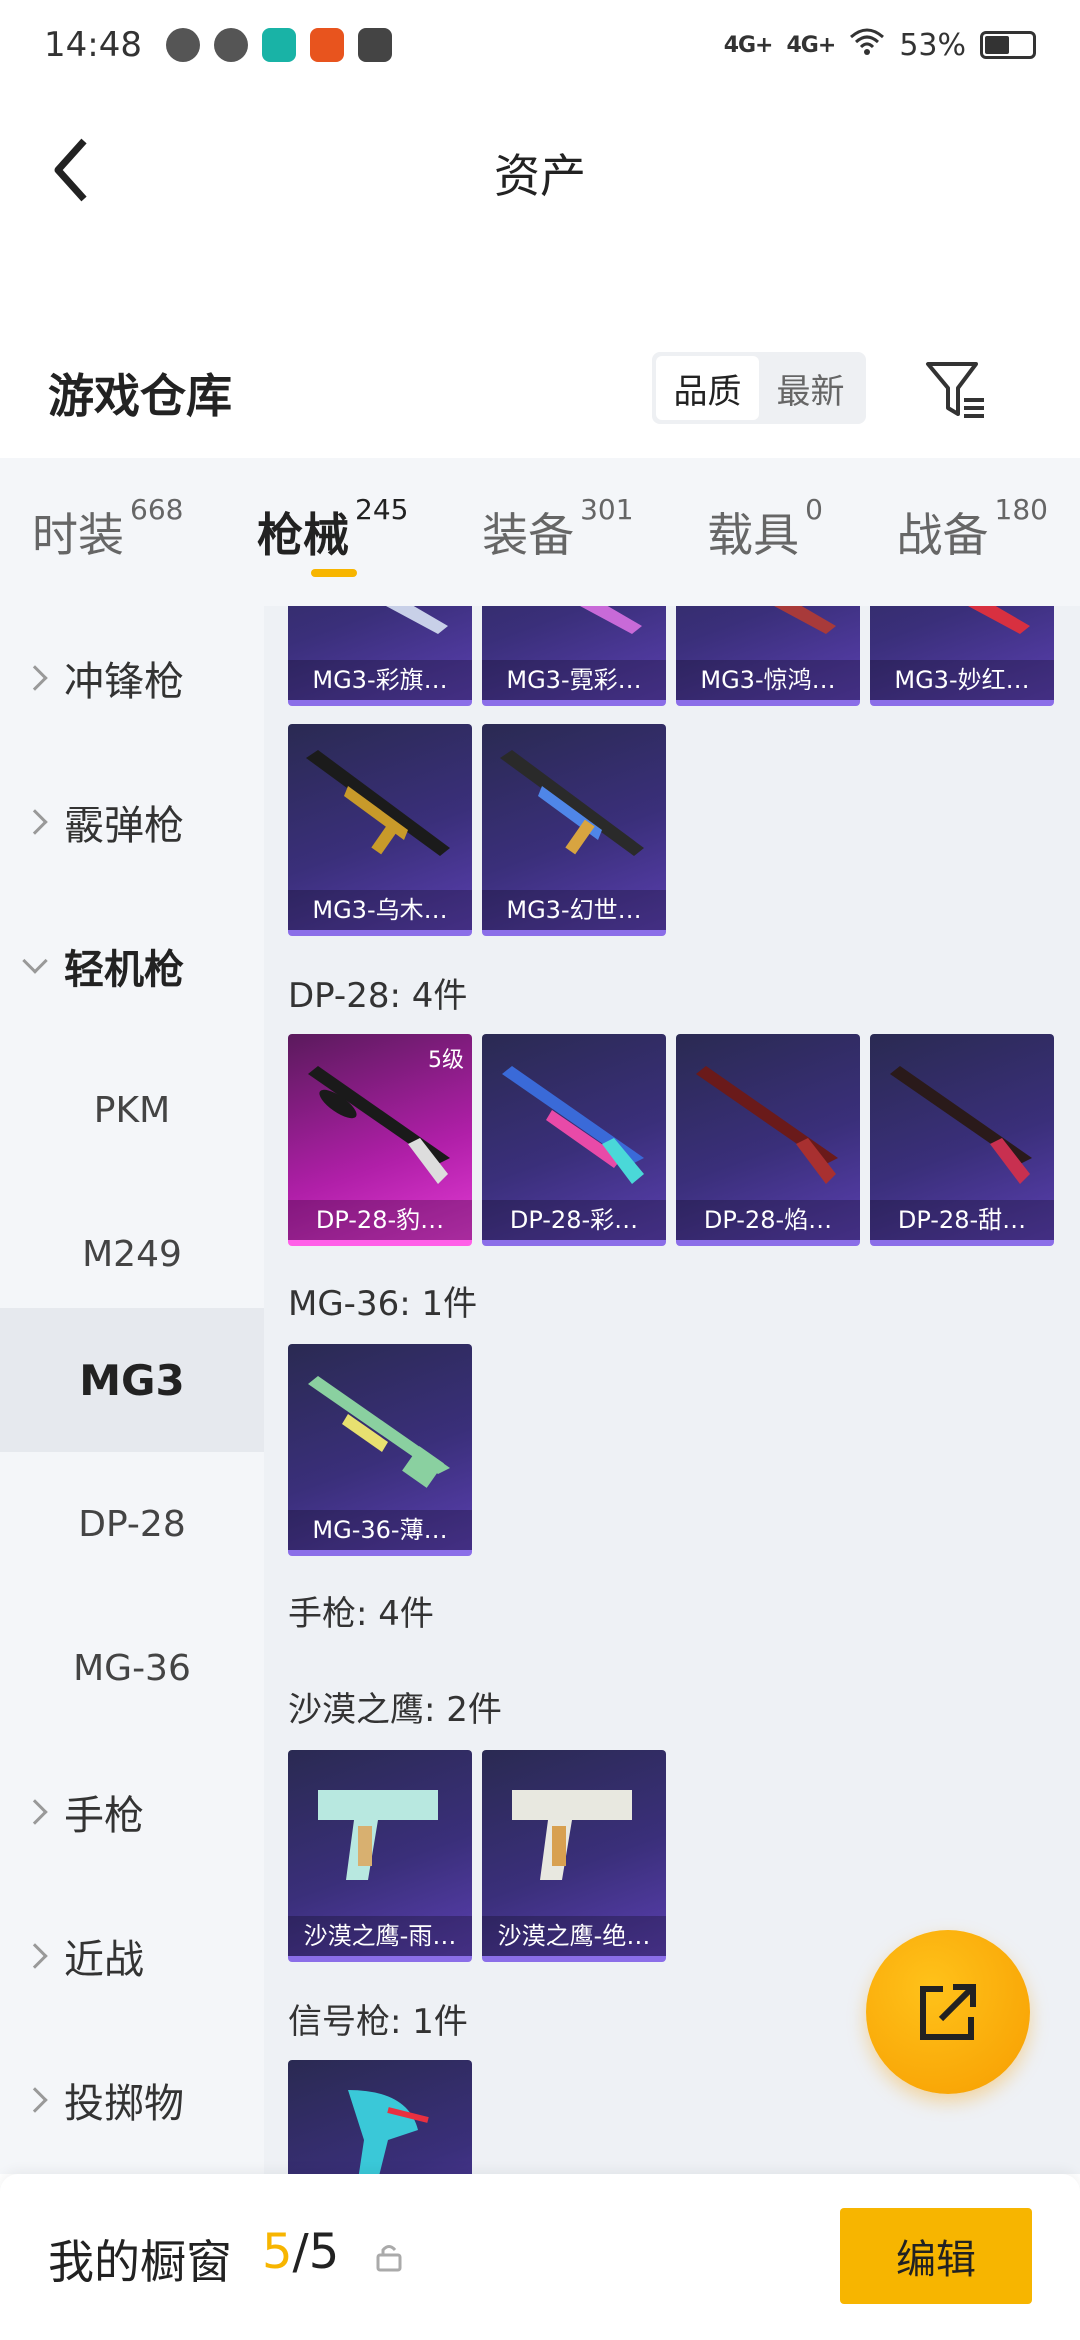 The image size is (1080, 2340). Describe the element at coordinates (316, 2252) in the screenshot. I see `showcase-count-total: /5` at that location.